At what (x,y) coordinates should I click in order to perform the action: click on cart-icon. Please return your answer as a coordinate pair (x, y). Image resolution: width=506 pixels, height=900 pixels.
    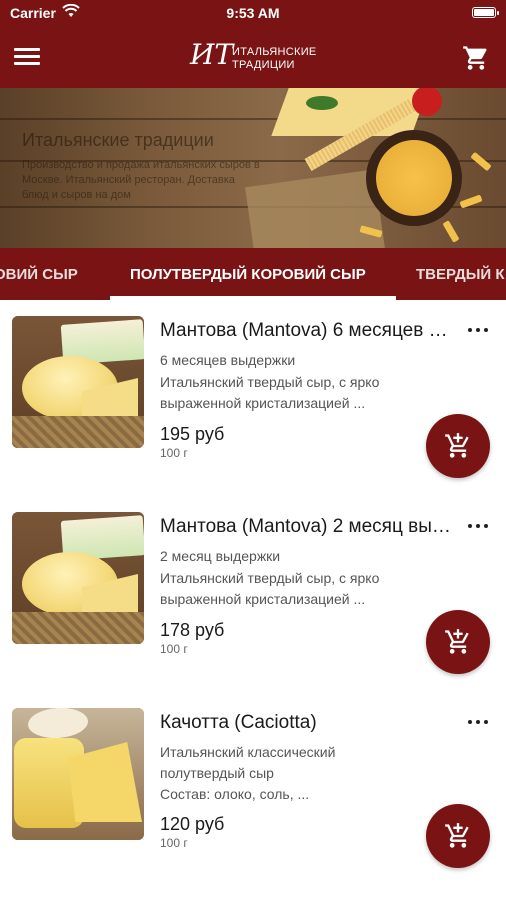
    Looking at the image, I should click on (475, 58).